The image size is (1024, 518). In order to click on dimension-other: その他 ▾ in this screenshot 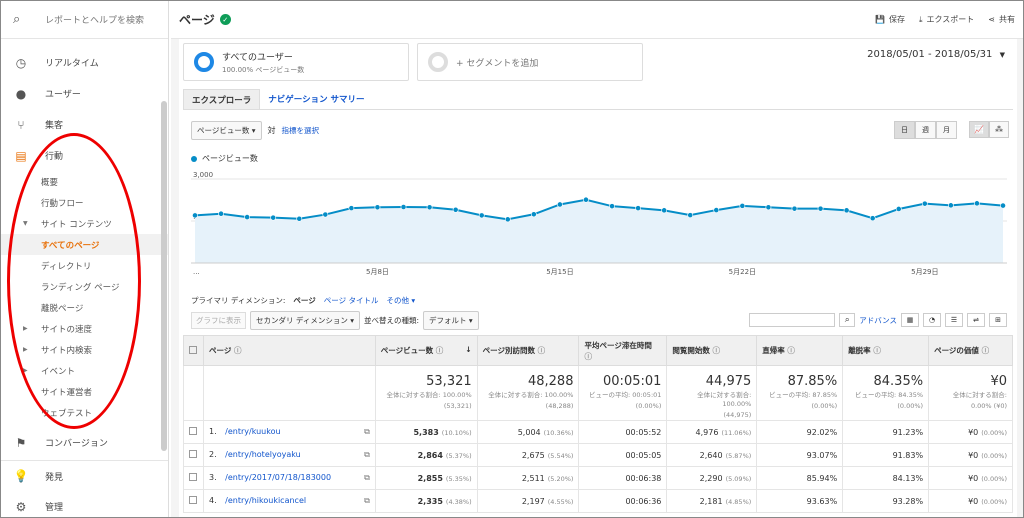, I will do `click(400, 300)`.